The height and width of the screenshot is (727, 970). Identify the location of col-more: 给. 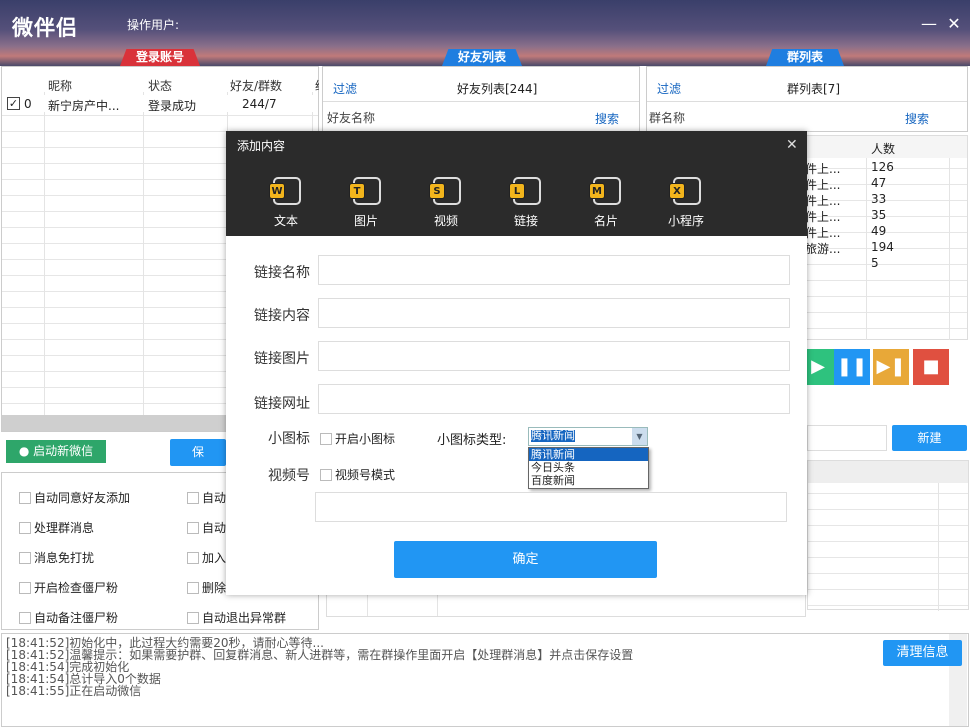
(317, 85).